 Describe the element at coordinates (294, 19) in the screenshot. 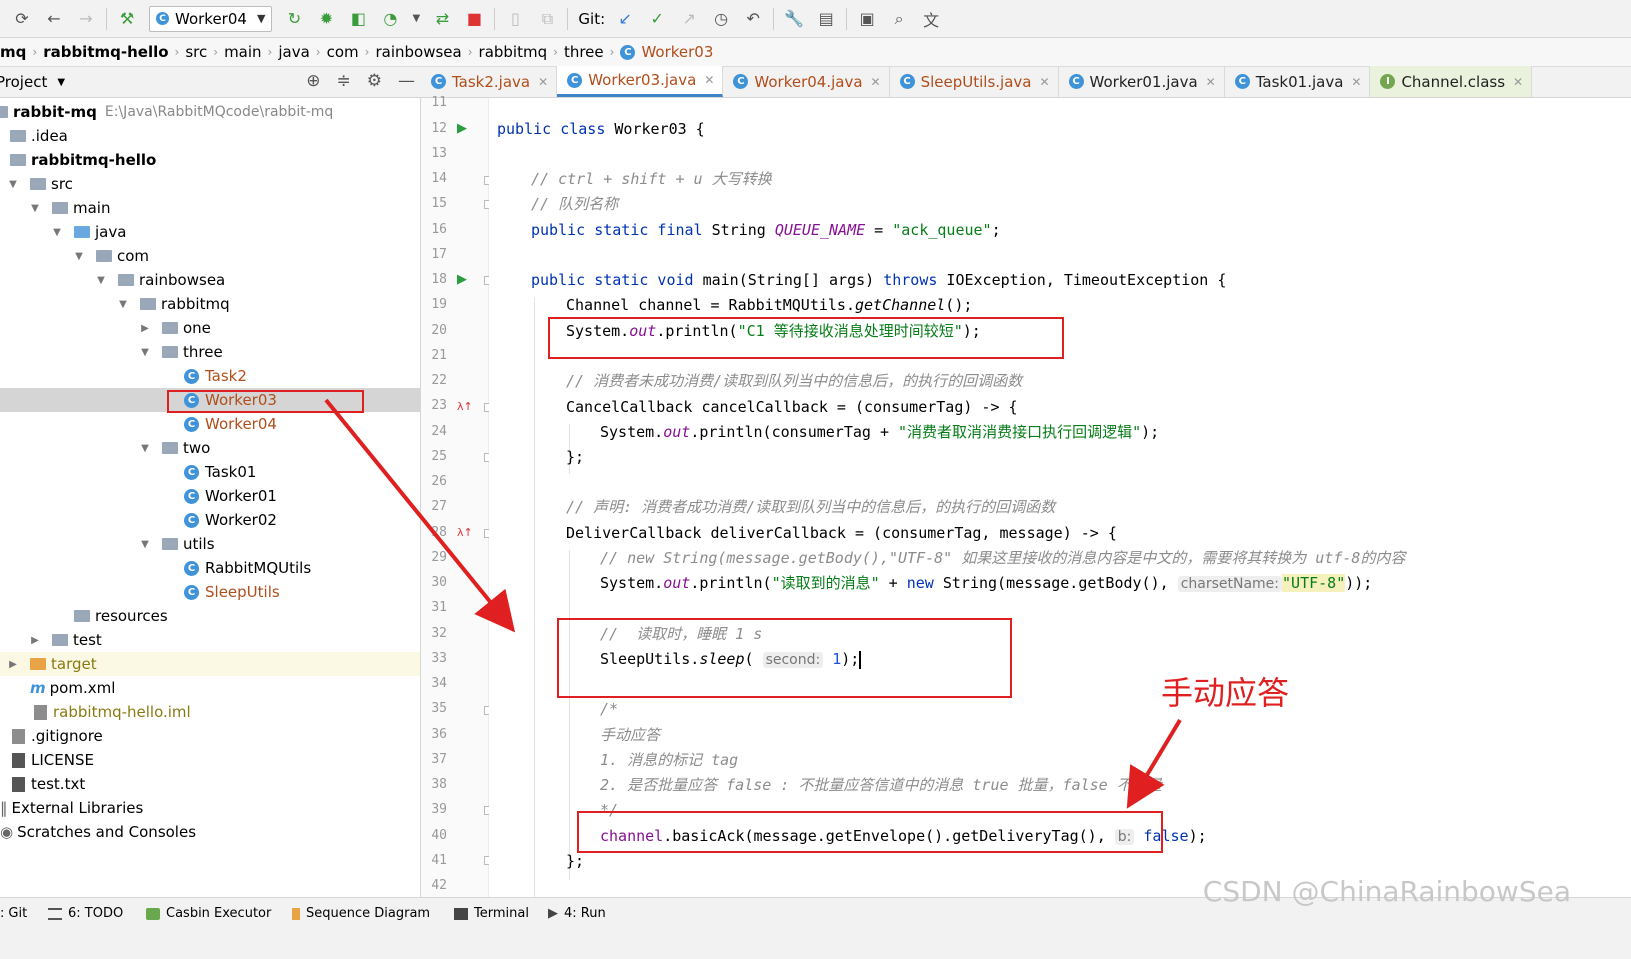

I see `rerun-icon: ↻` at that location.